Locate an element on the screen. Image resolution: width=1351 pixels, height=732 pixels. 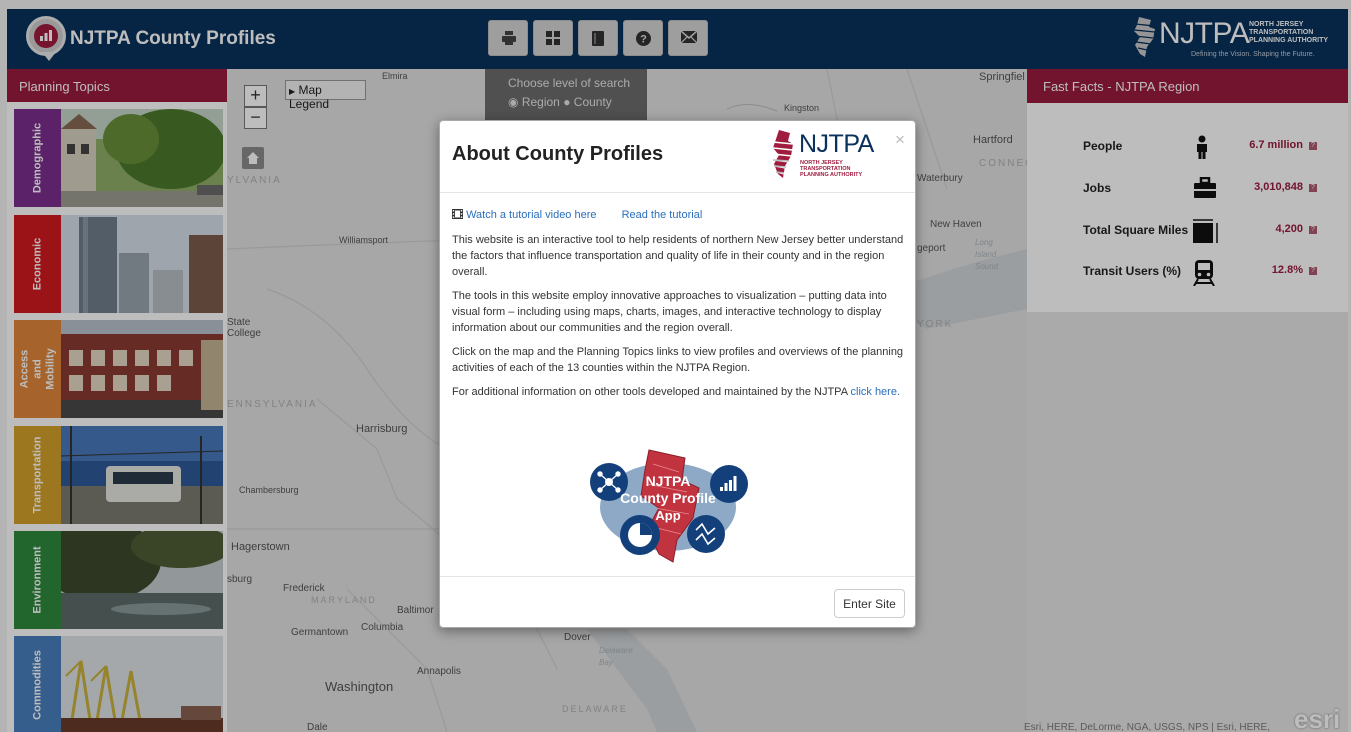
app-logo-line2: County Profile is located at coordinates (668, 498).